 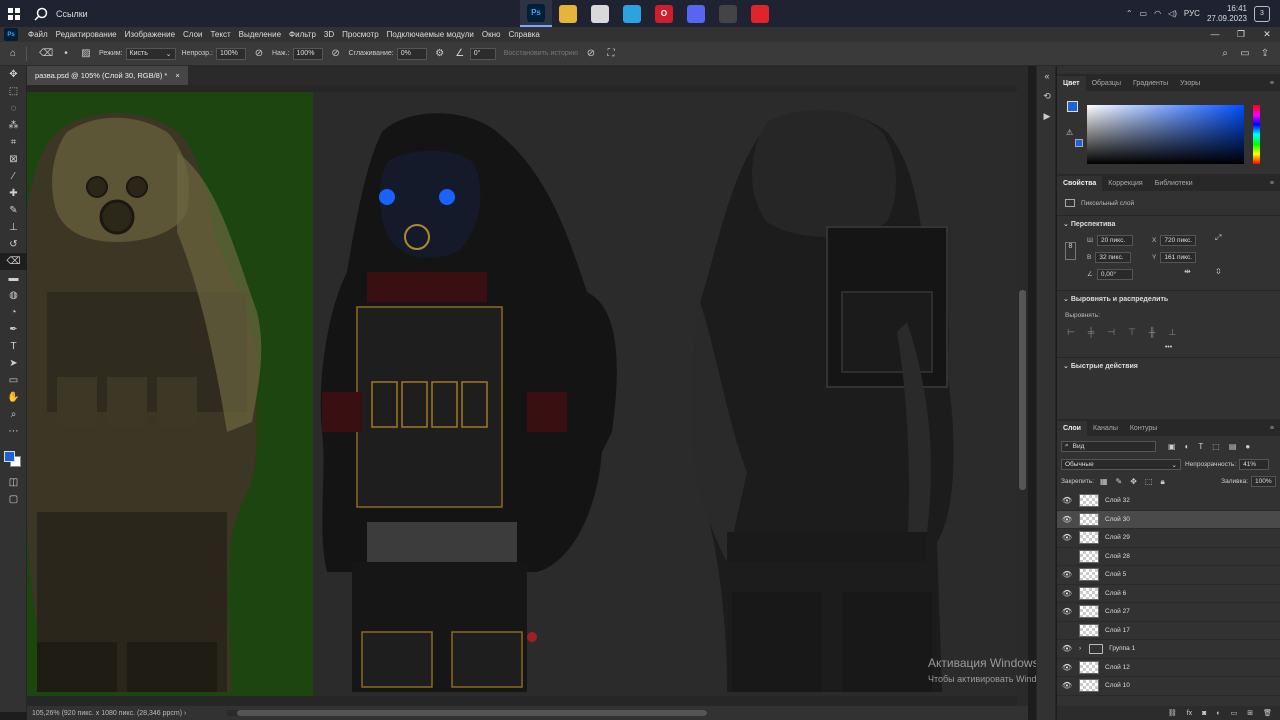 What do you see at coordinates (13, 125) in the screenshot?
I see `quick-select-tool-icon: ⁂` at bounding box center [13, 125].